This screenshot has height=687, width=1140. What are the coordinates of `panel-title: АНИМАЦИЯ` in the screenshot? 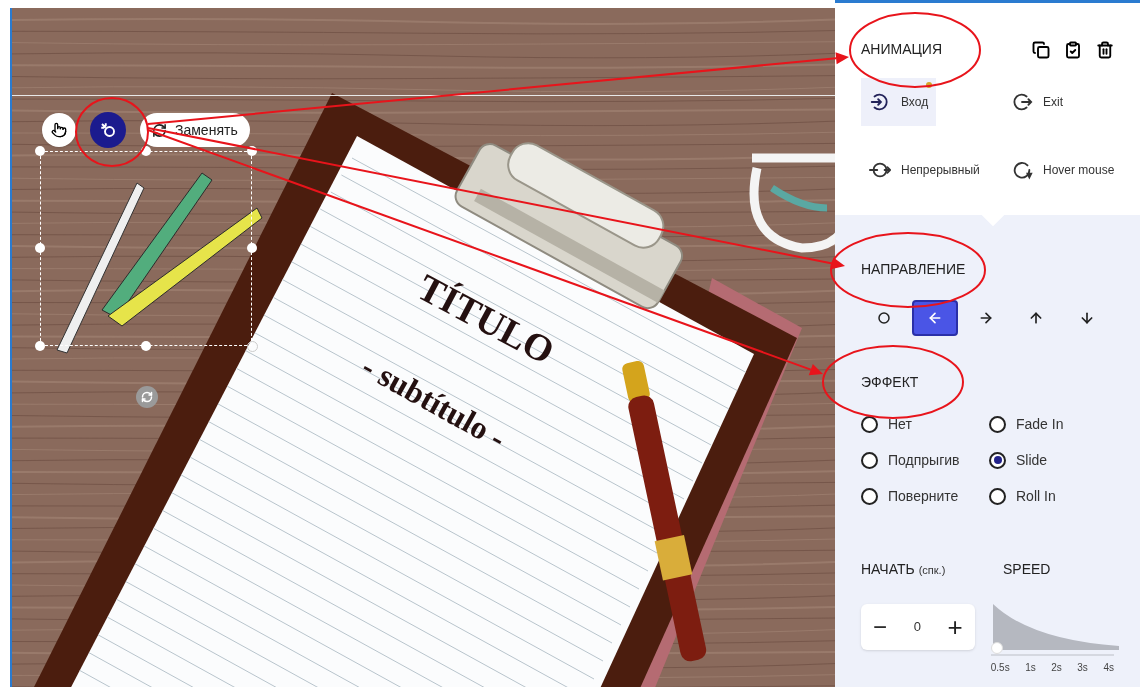 It's located at (902, 49).